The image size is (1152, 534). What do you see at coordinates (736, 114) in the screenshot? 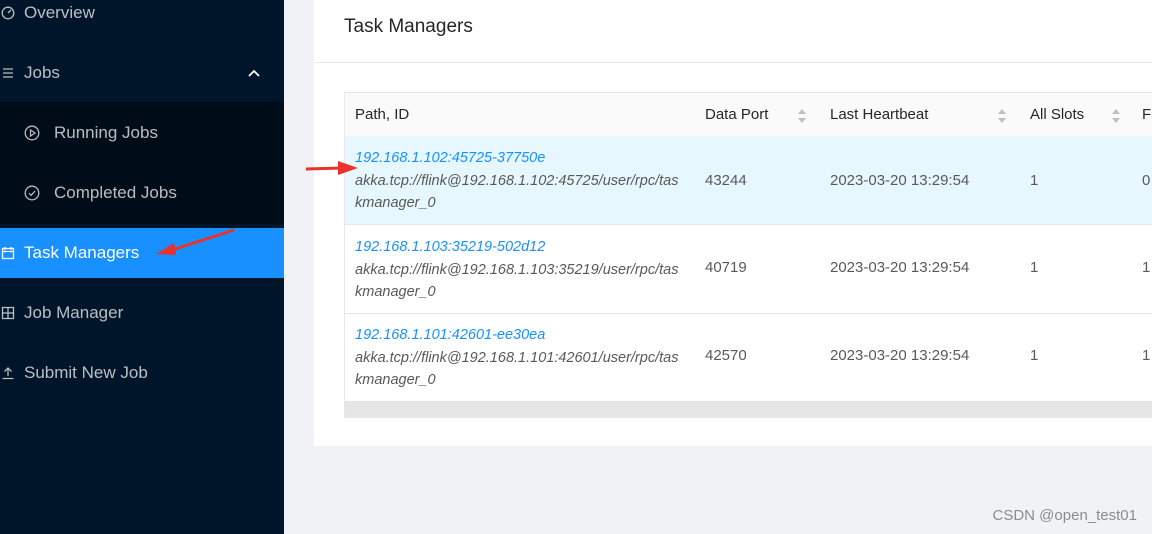
I see `column-header-data-port: Data Port` at bounding box center [736, 114].